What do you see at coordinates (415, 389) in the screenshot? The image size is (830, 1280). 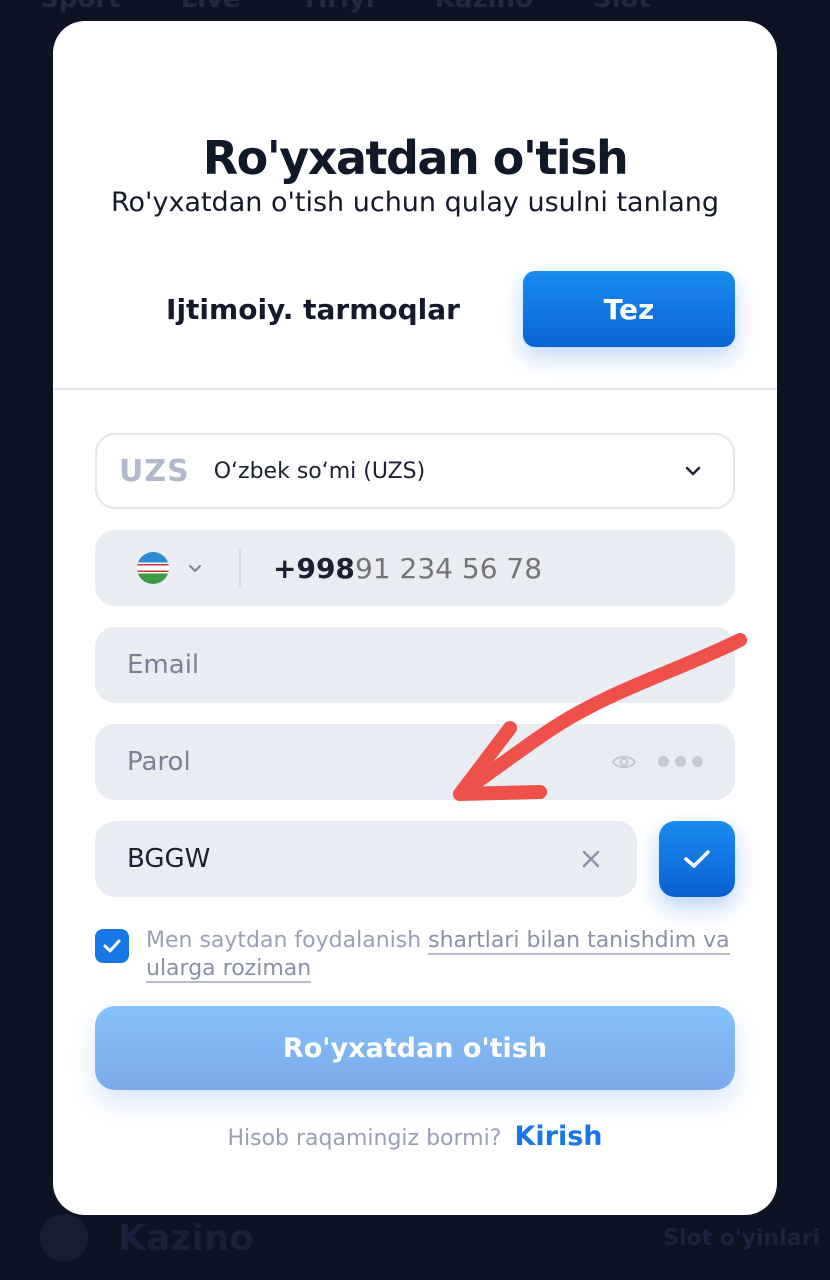 I see `divider` at bounding box center [415, 389].